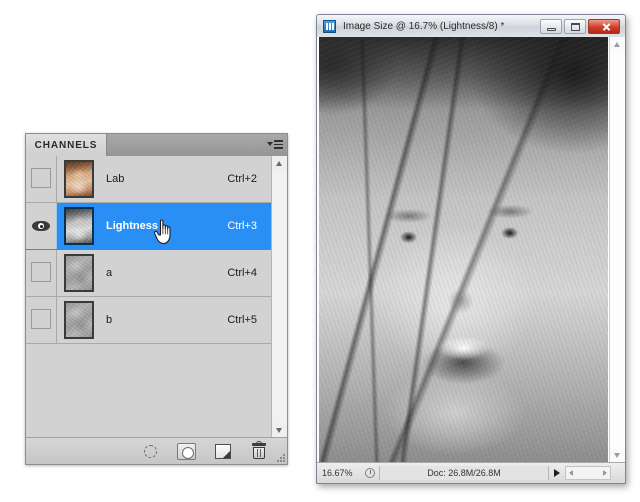 The width and height of the screenshot is (640, 502). Describe the element at coordinates (242, 226) in the screenshot. I see `channel-shortcut-lightness: Ctrl+3` at that location.